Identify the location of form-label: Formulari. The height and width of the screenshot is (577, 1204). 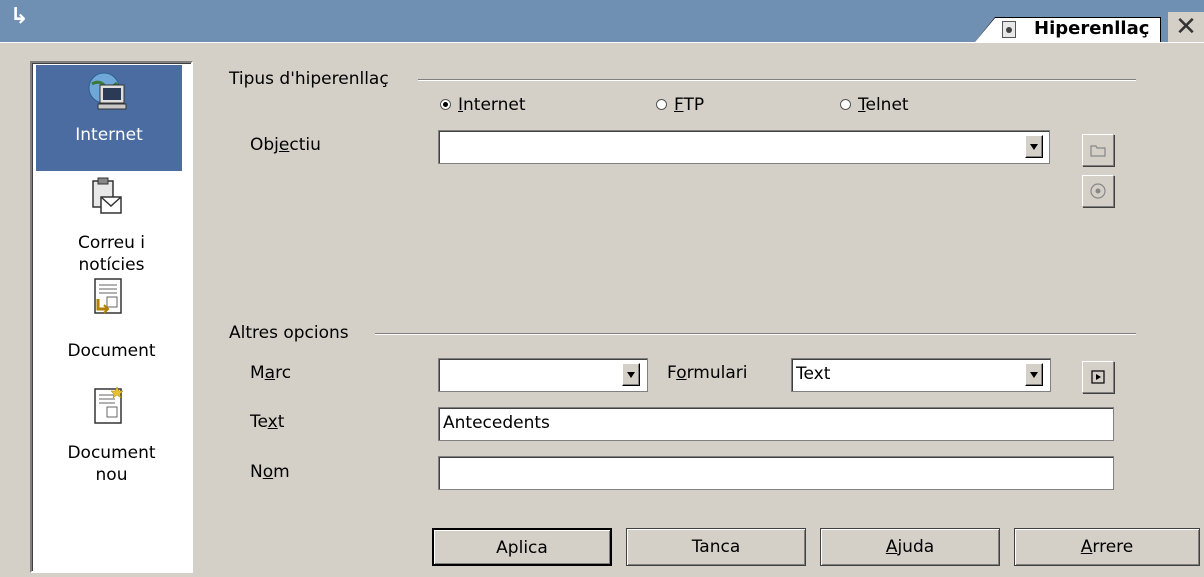
(707, 373).